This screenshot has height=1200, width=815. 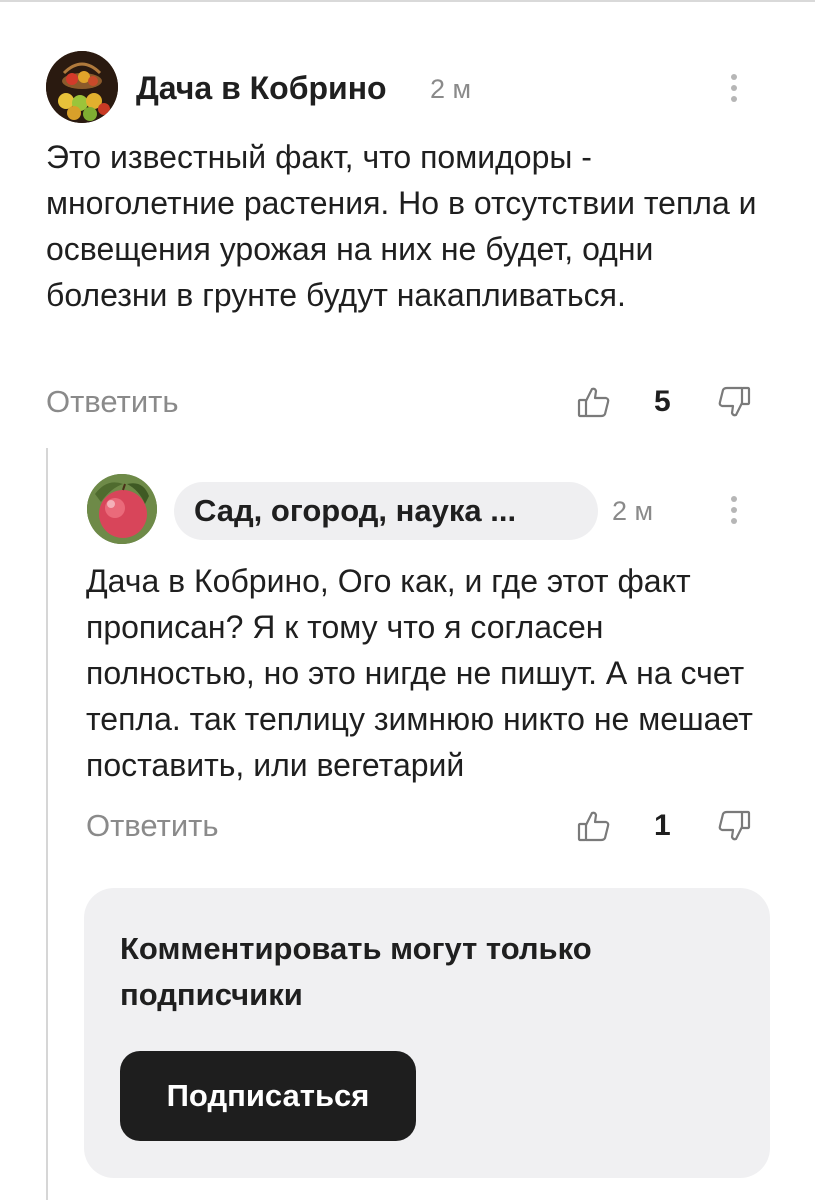 I want to click on subscribers-only-message: Комментировать могут только подписчики, so click(x=356, y=971).